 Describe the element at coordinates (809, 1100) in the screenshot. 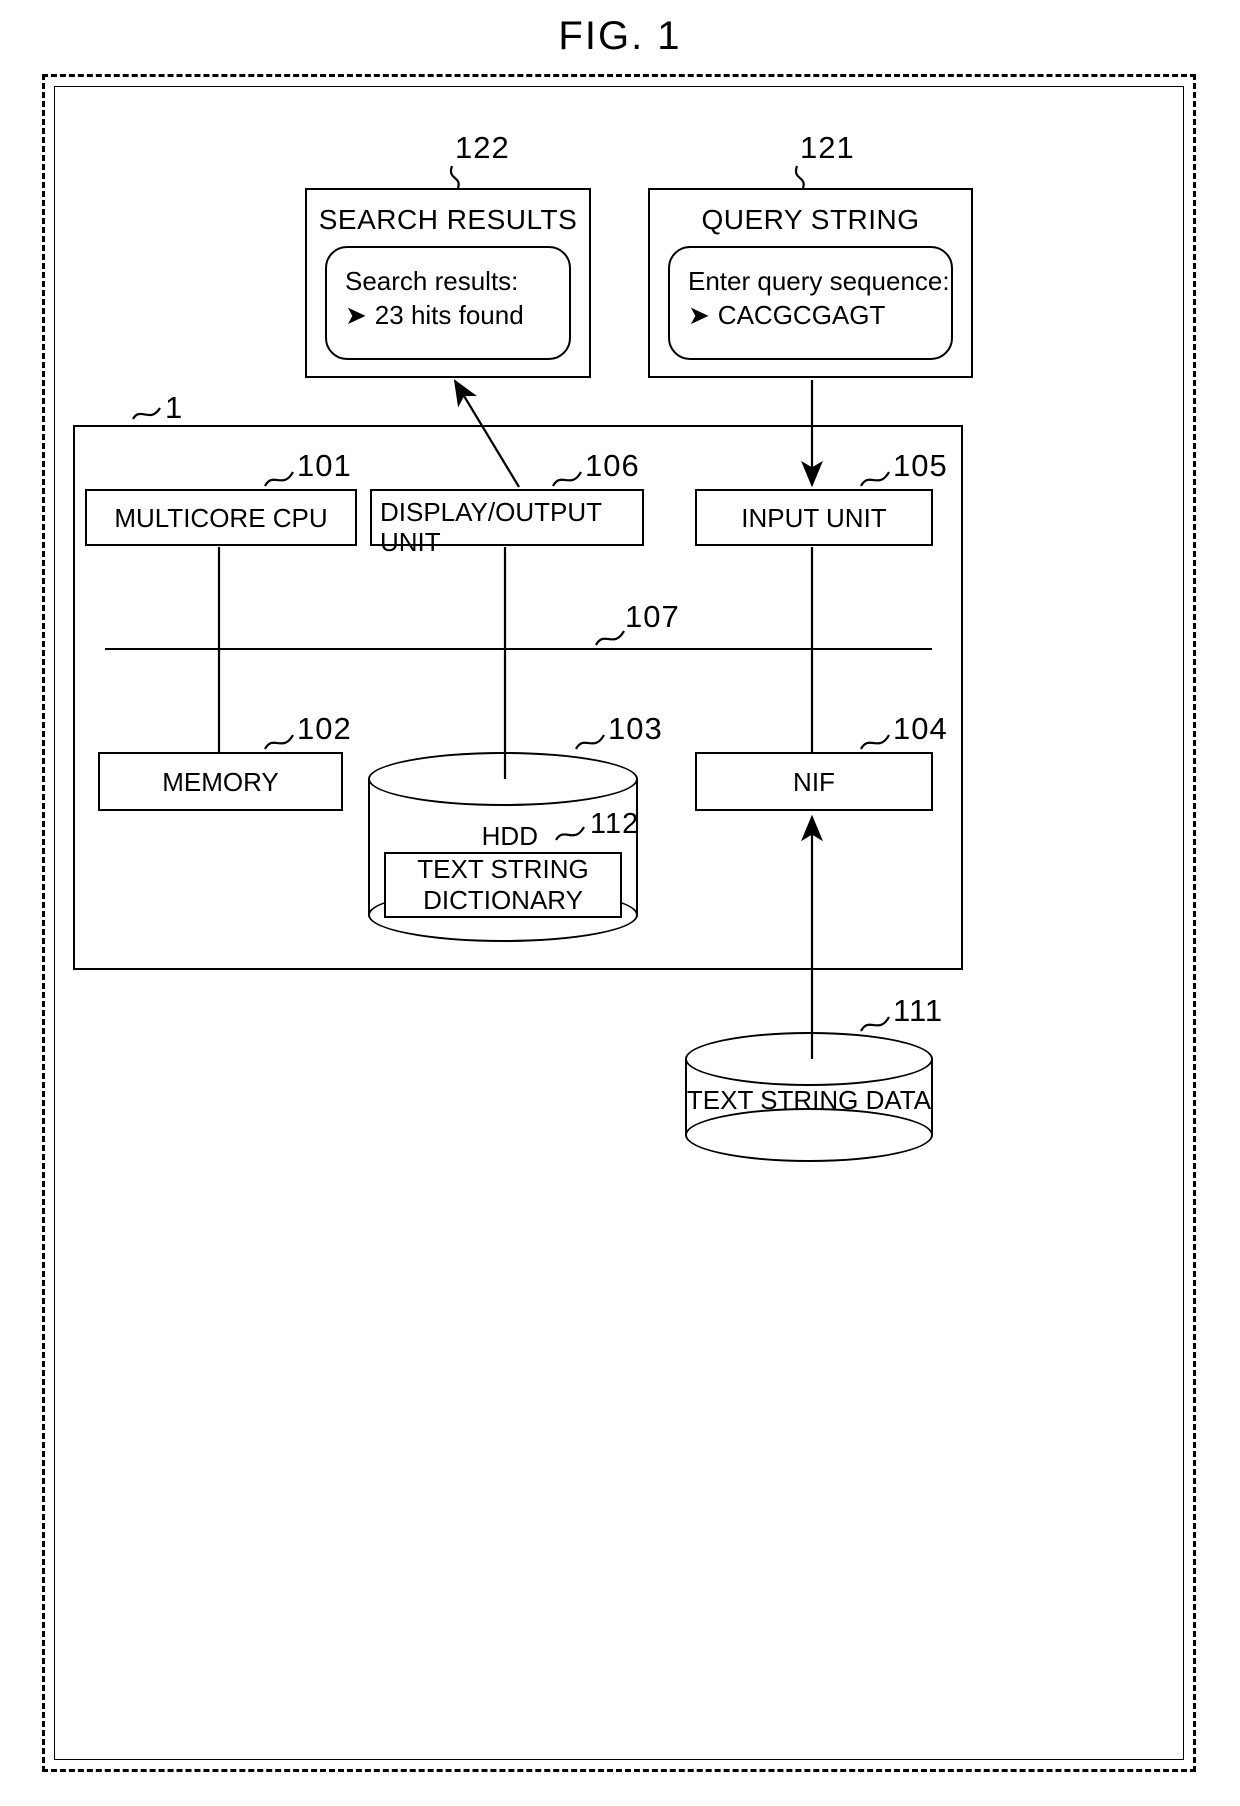

I see `text-string-data-label: TEXT STRING DATA` at that location.